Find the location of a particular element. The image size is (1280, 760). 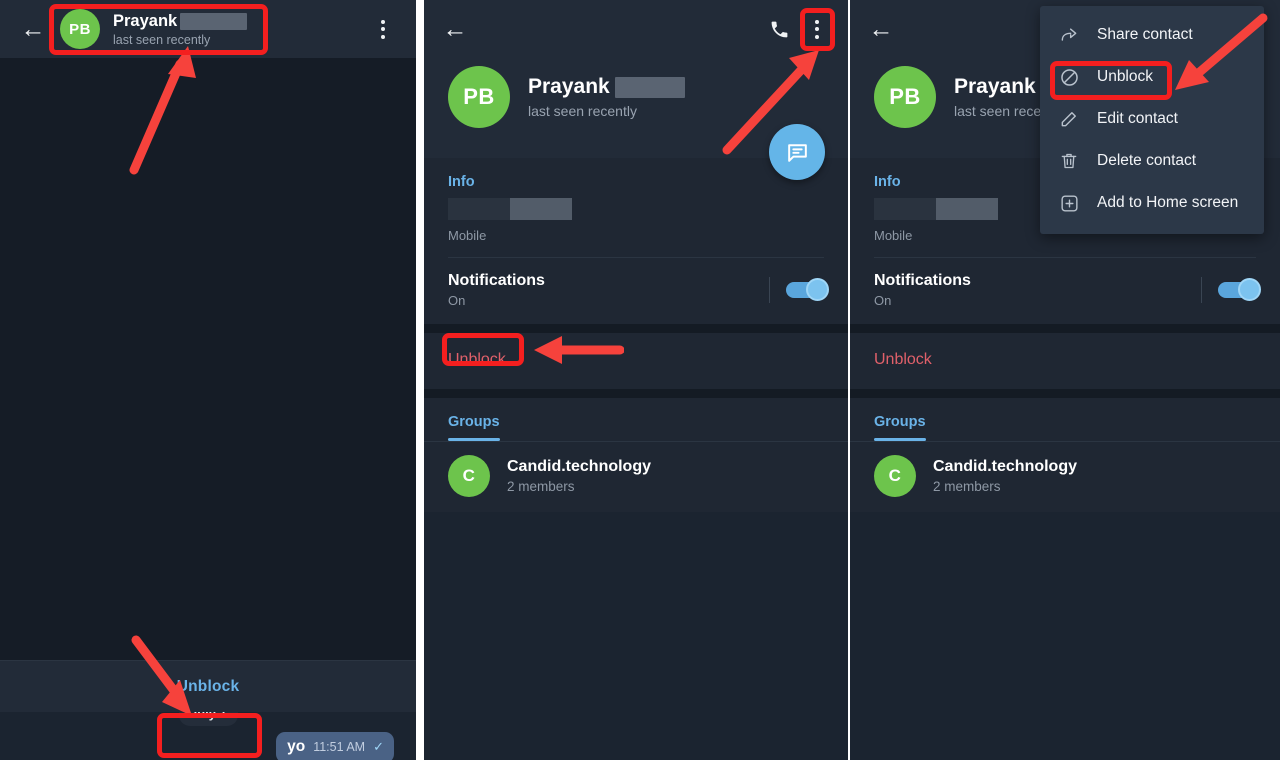

message-bubble-outgoing: yo 11:51 AM ✓ is located at coordinates (335, 746).